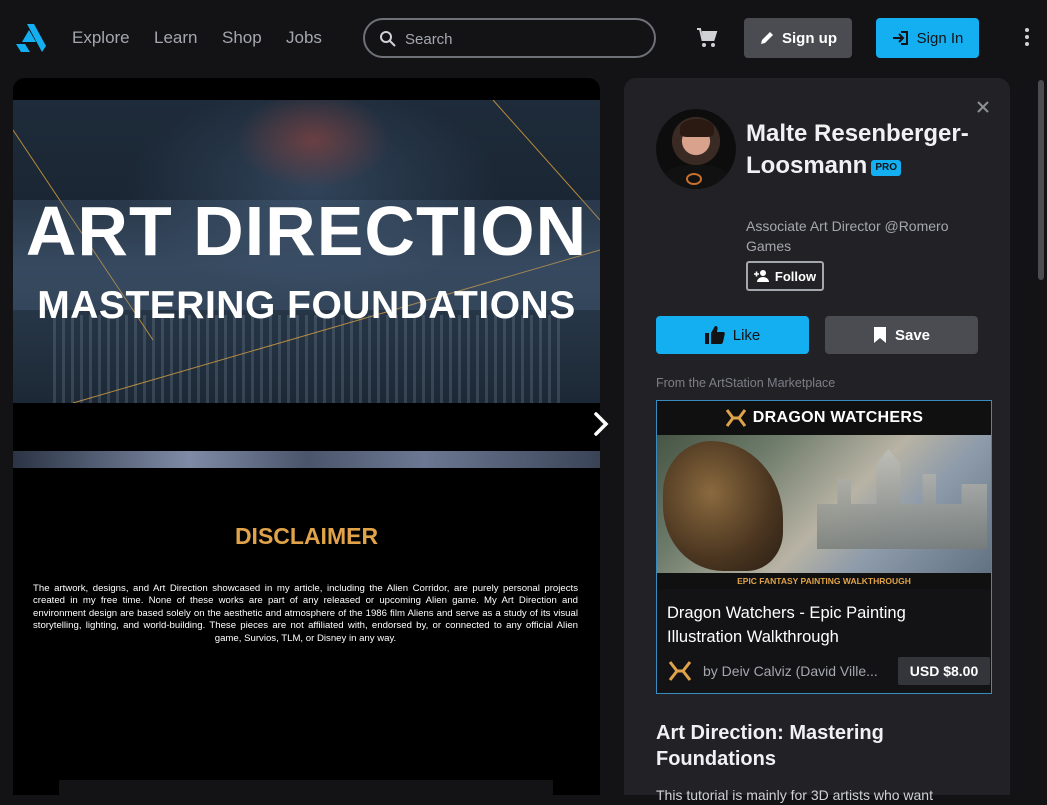 The image size is (1047, 805). What do you see at coordinates (838, 417) in the screenshot?
I see `product-banner-title: DRAGON WATCHERS` at bounding box center [838, 417].